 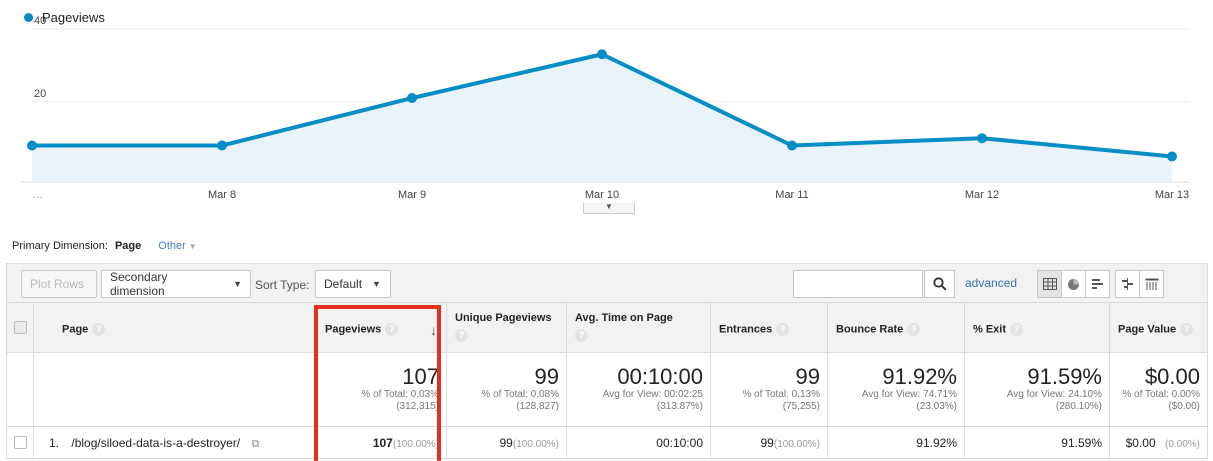 I want to click on totals-pageviews: 107 % of Total: 0.03% (312,315), so click(x=382, y=389).